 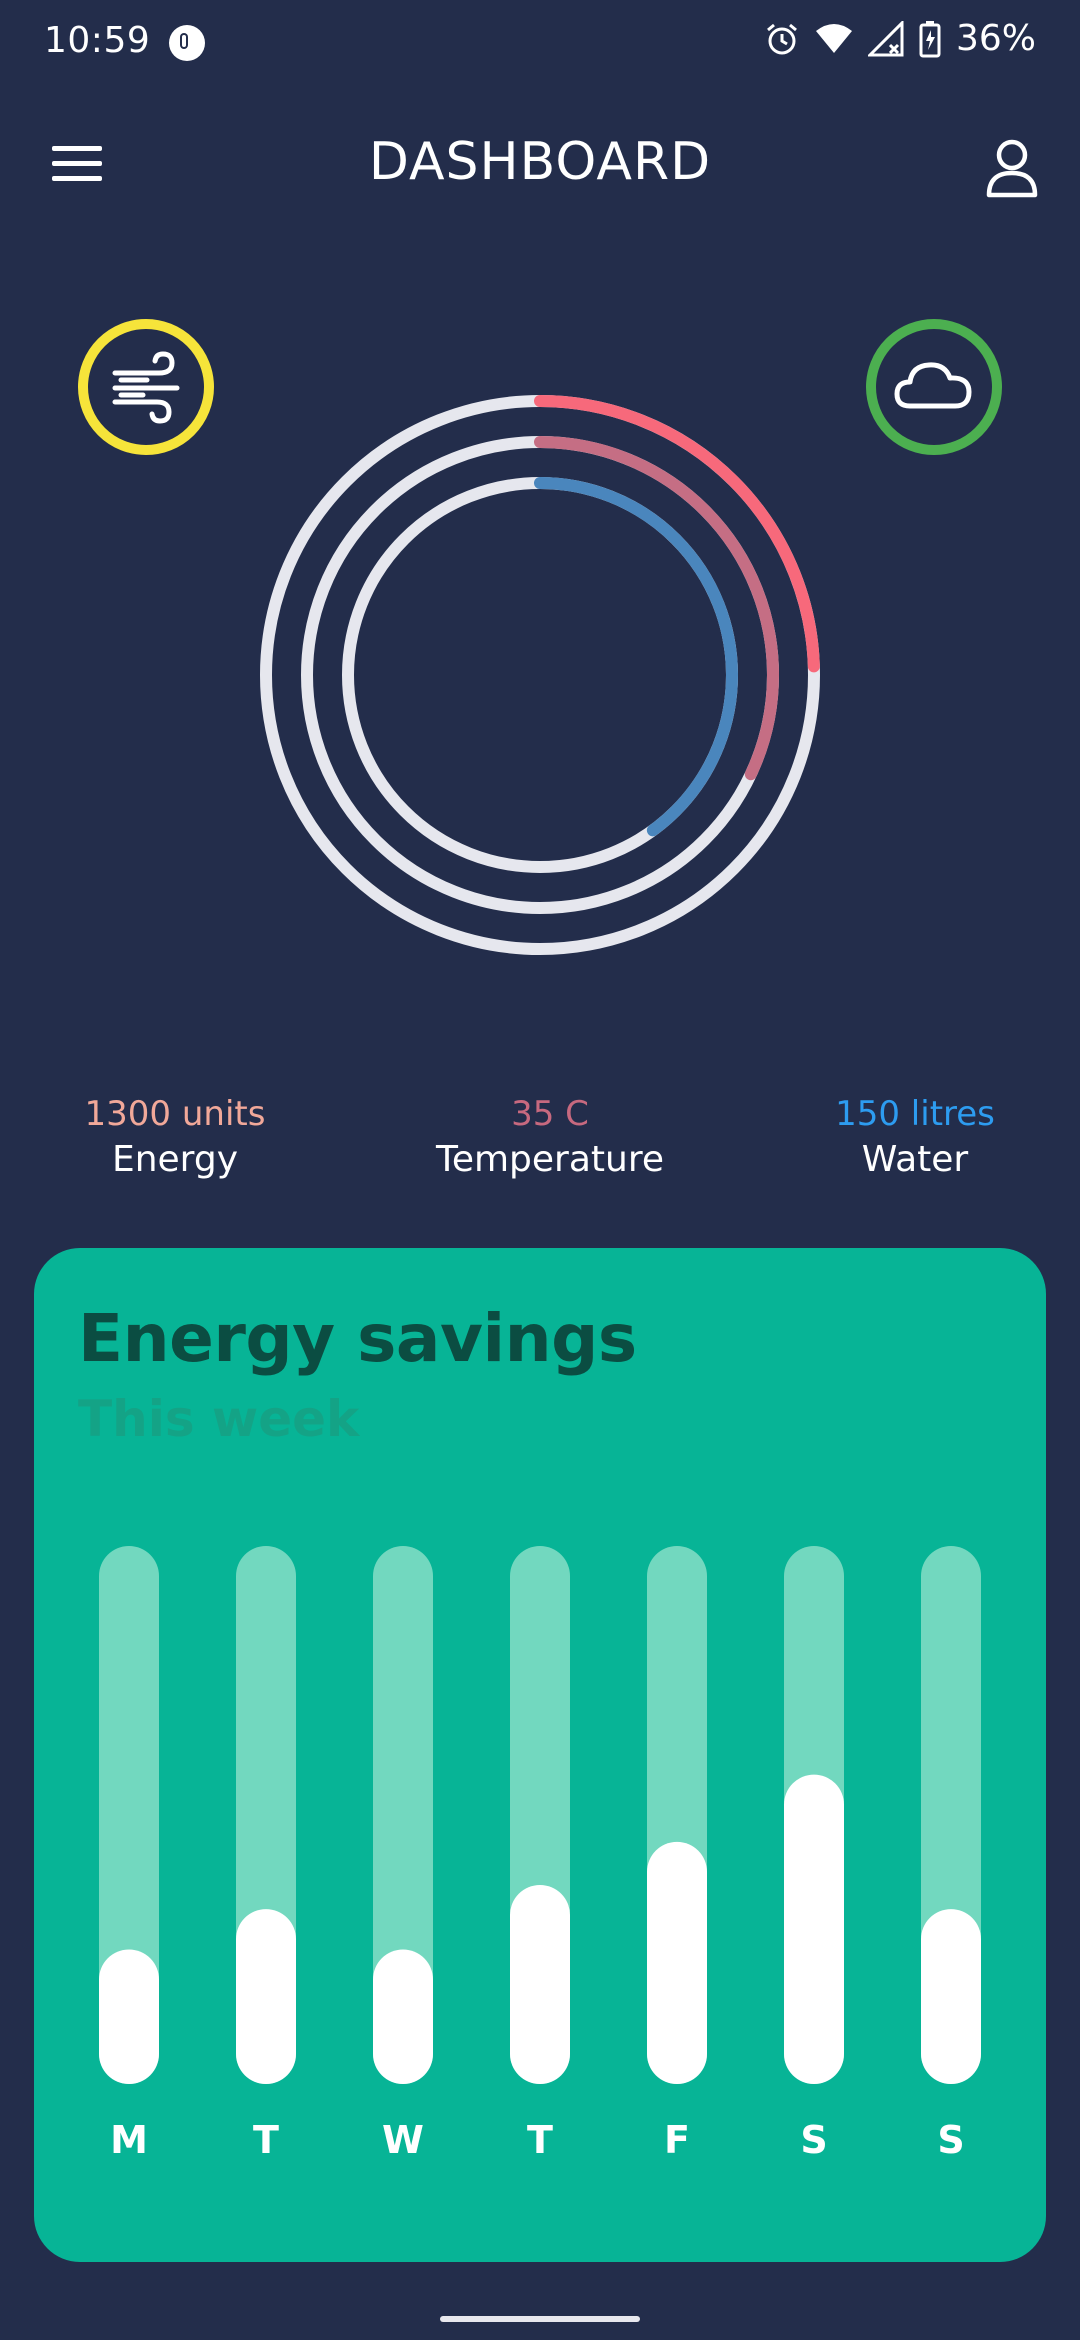 What do you see at coordinates (1012, 168) in the screenshot?
I see `user-icon` at bounding box center [1012, 168].